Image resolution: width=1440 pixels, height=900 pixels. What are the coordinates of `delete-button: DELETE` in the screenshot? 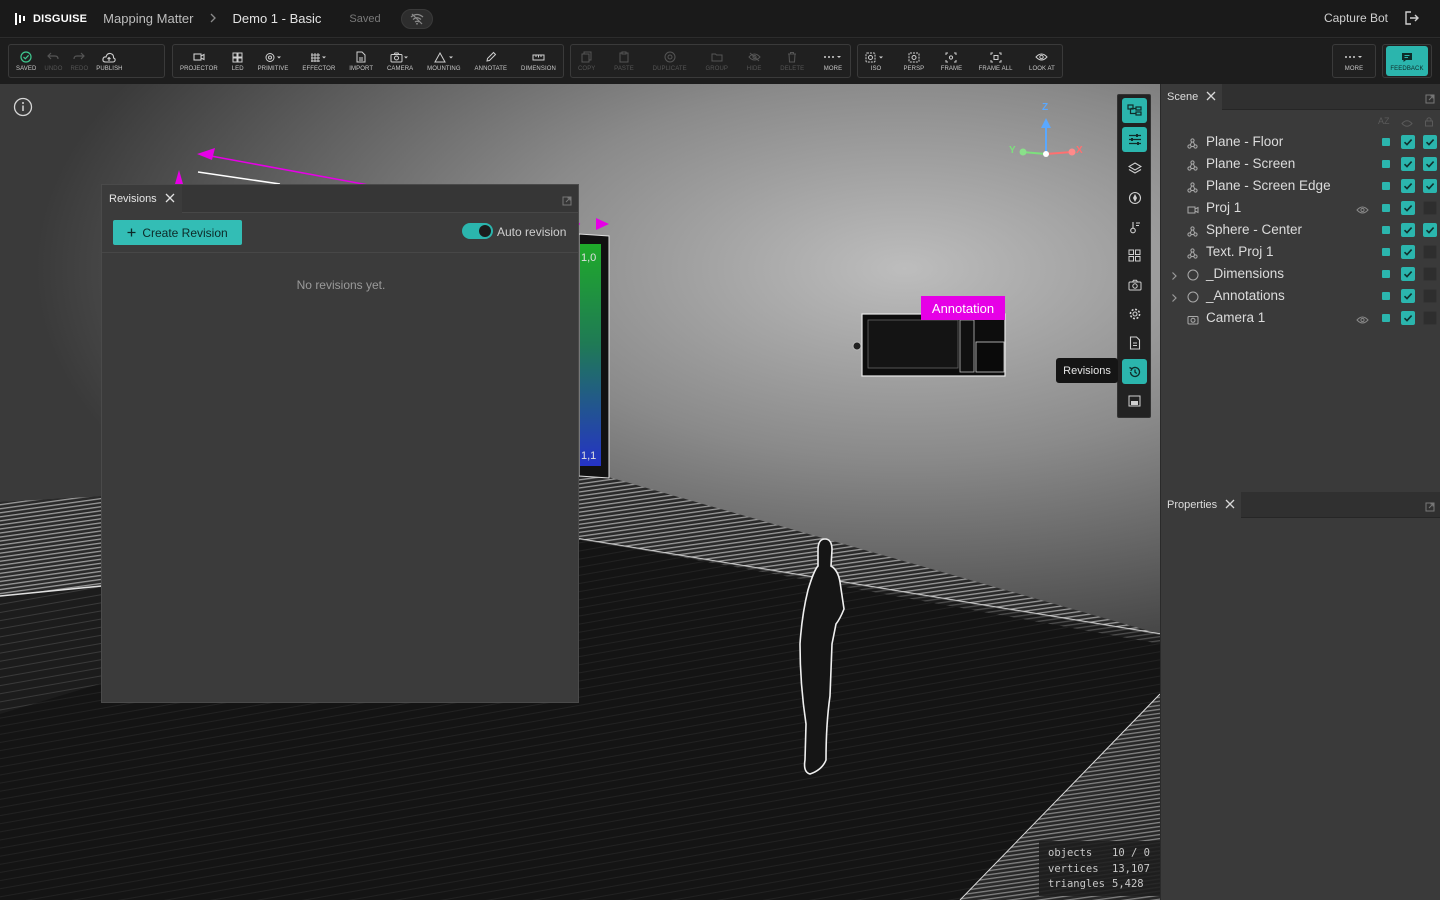 It's located at (792, 61).